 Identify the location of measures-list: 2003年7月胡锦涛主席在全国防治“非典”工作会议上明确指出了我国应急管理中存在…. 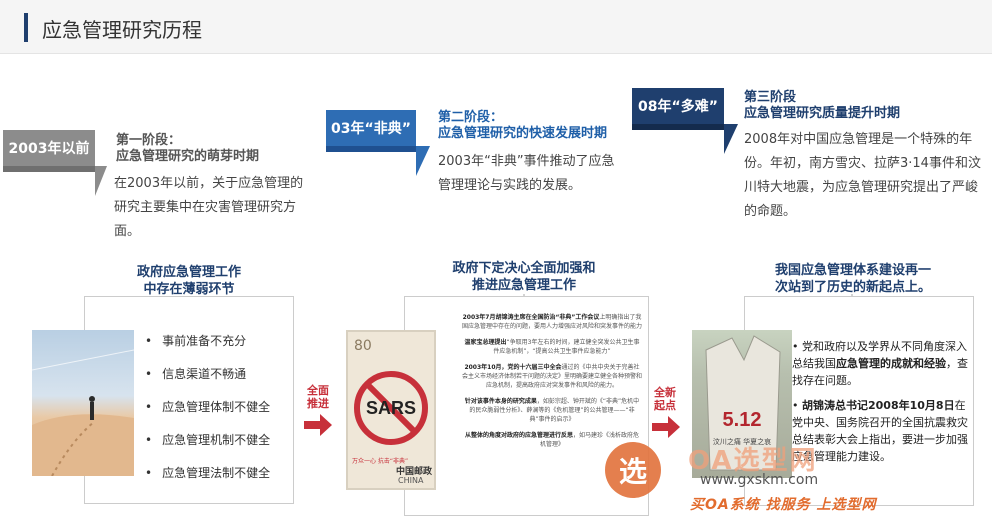
(552, 384).